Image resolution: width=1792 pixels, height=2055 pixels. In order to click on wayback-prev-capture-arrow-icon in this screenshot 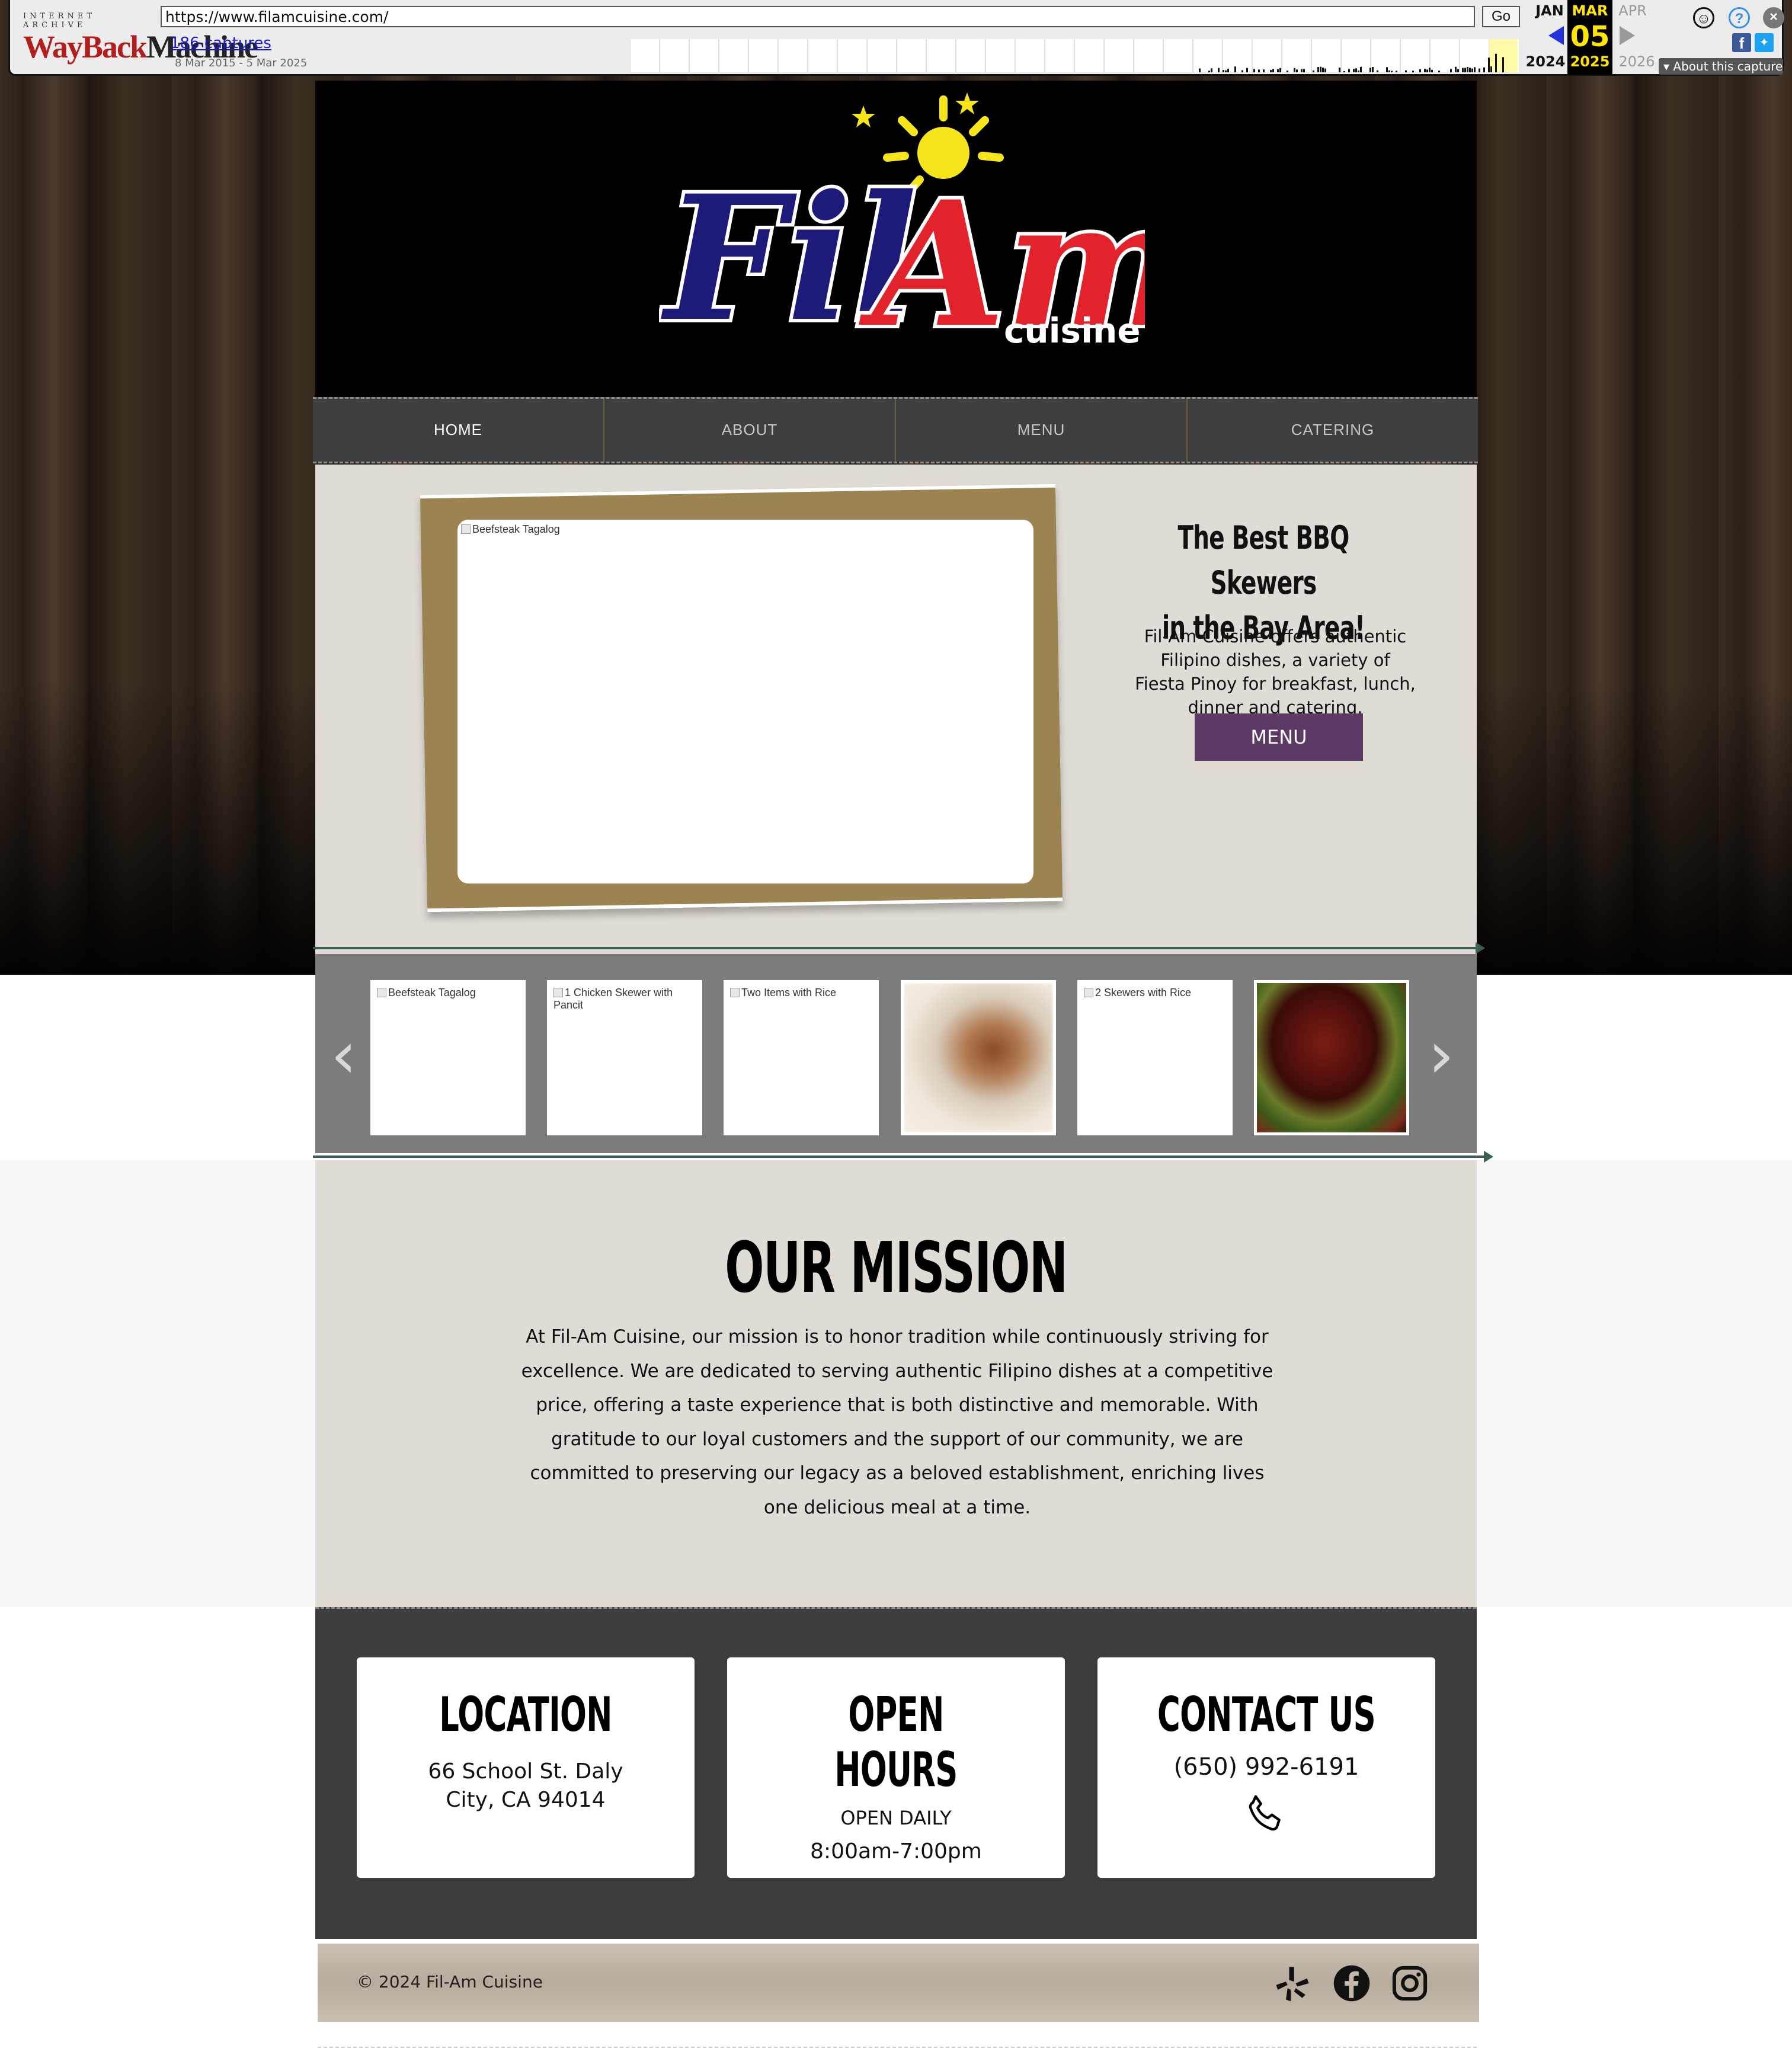, I will do `click(1556, 35)`.